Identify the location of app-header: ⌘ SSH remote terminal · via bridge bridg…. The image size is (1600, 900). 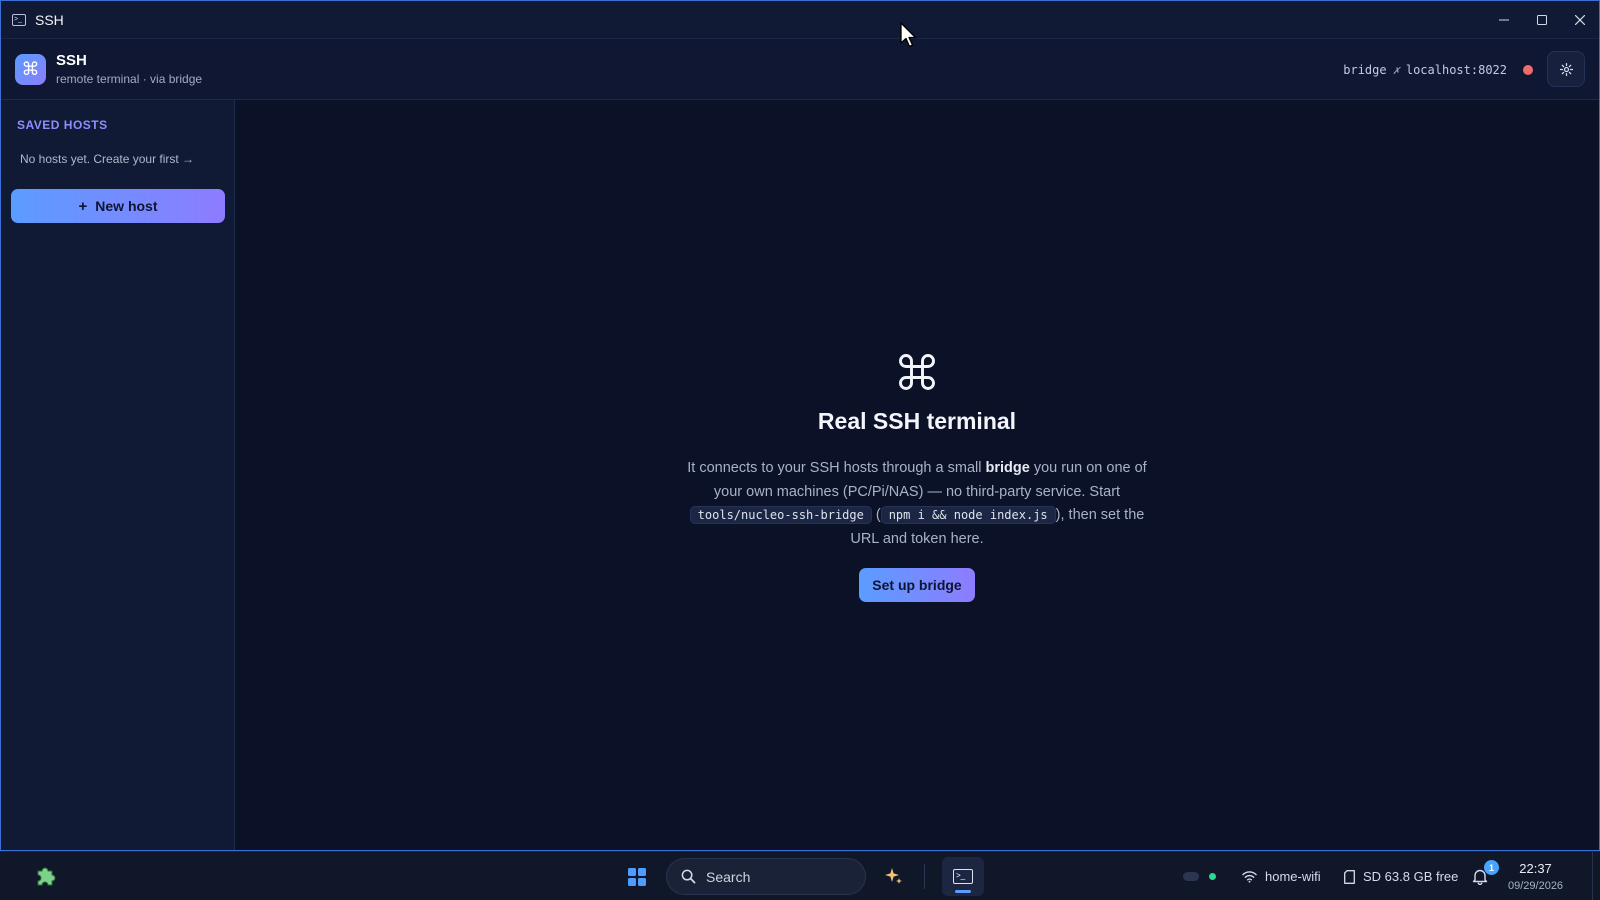
(800, 69).